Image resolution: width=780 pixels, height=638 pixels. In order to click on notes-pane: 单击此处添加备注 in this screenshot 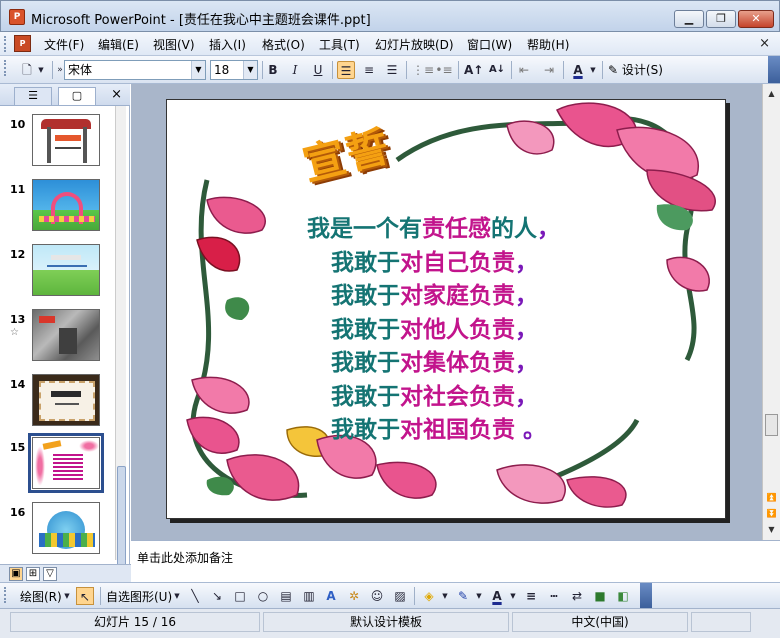, I will do `click(455, 561)`.